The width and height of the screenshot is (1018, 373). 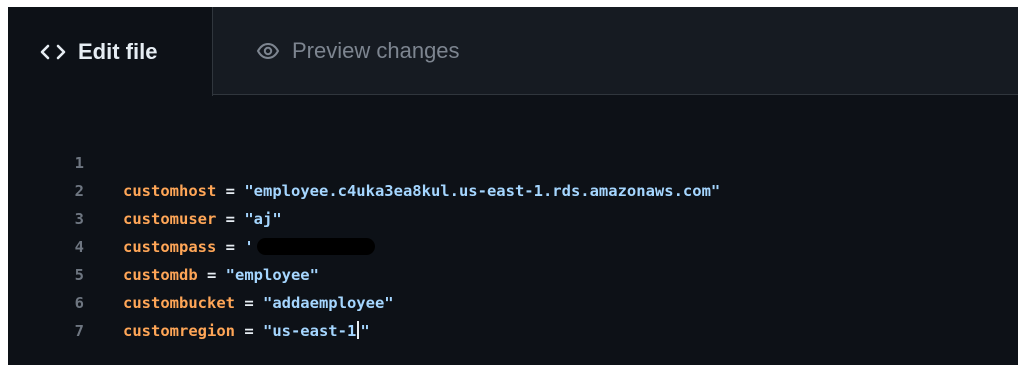 What do you see at coordinates (376, 50) in the screenshot?
I see `tab-preview-changes-label: Preview changes` at bounding box center [376, 50].